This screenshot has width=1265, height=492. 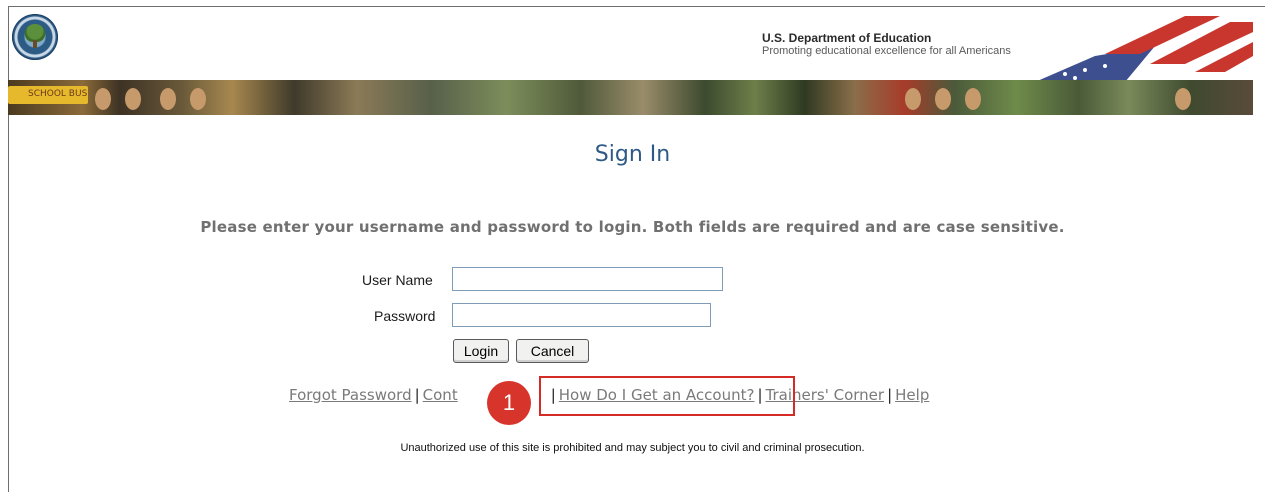 What do you see at coordinates (397, 280) in the screenshot?
I see `username-label: User Name` at bounding box center [397, 280].